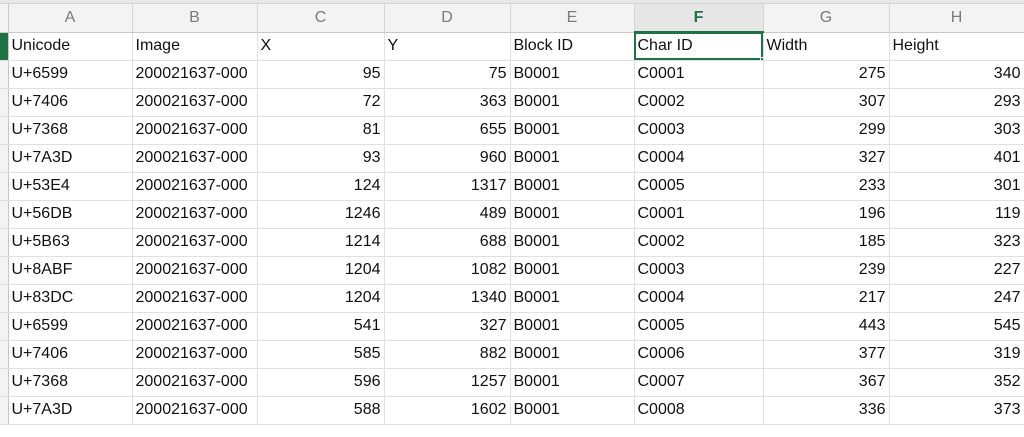  I want to click on cell-c3: 72, so click(321, 102).